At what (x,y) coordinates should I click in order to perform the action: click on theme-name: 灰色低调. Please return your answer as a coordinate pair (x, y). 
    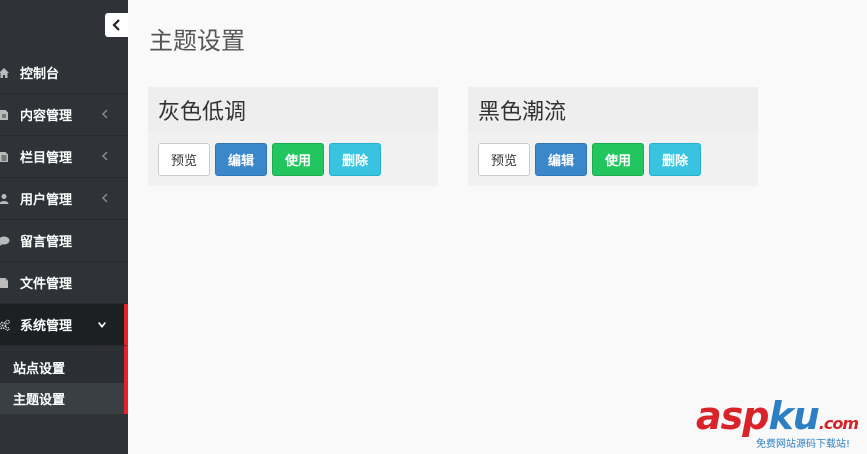
    Looking at the image, I should click on (293, 109).